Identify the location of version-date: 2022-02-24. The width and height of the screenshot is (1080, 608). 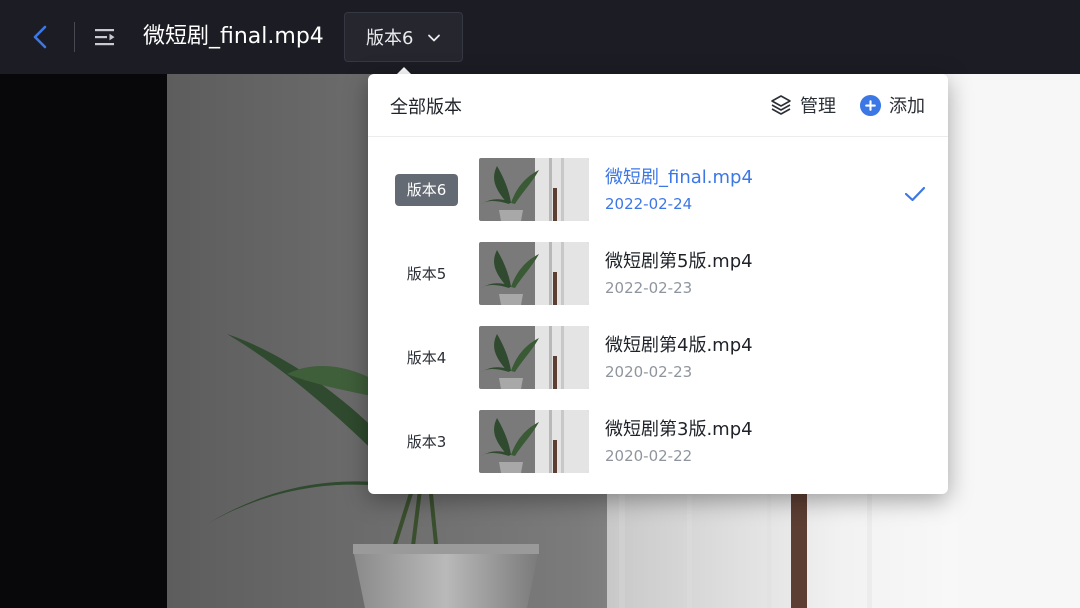
(649, 204).